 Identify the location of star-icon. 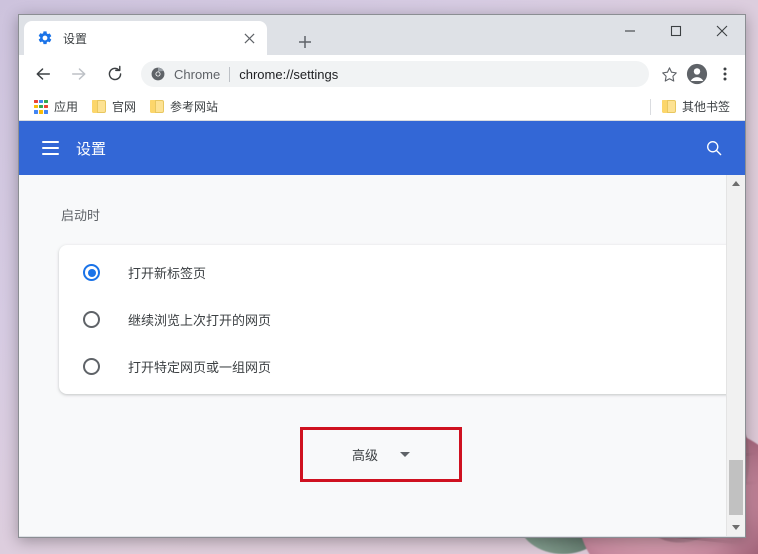
(669, 74).